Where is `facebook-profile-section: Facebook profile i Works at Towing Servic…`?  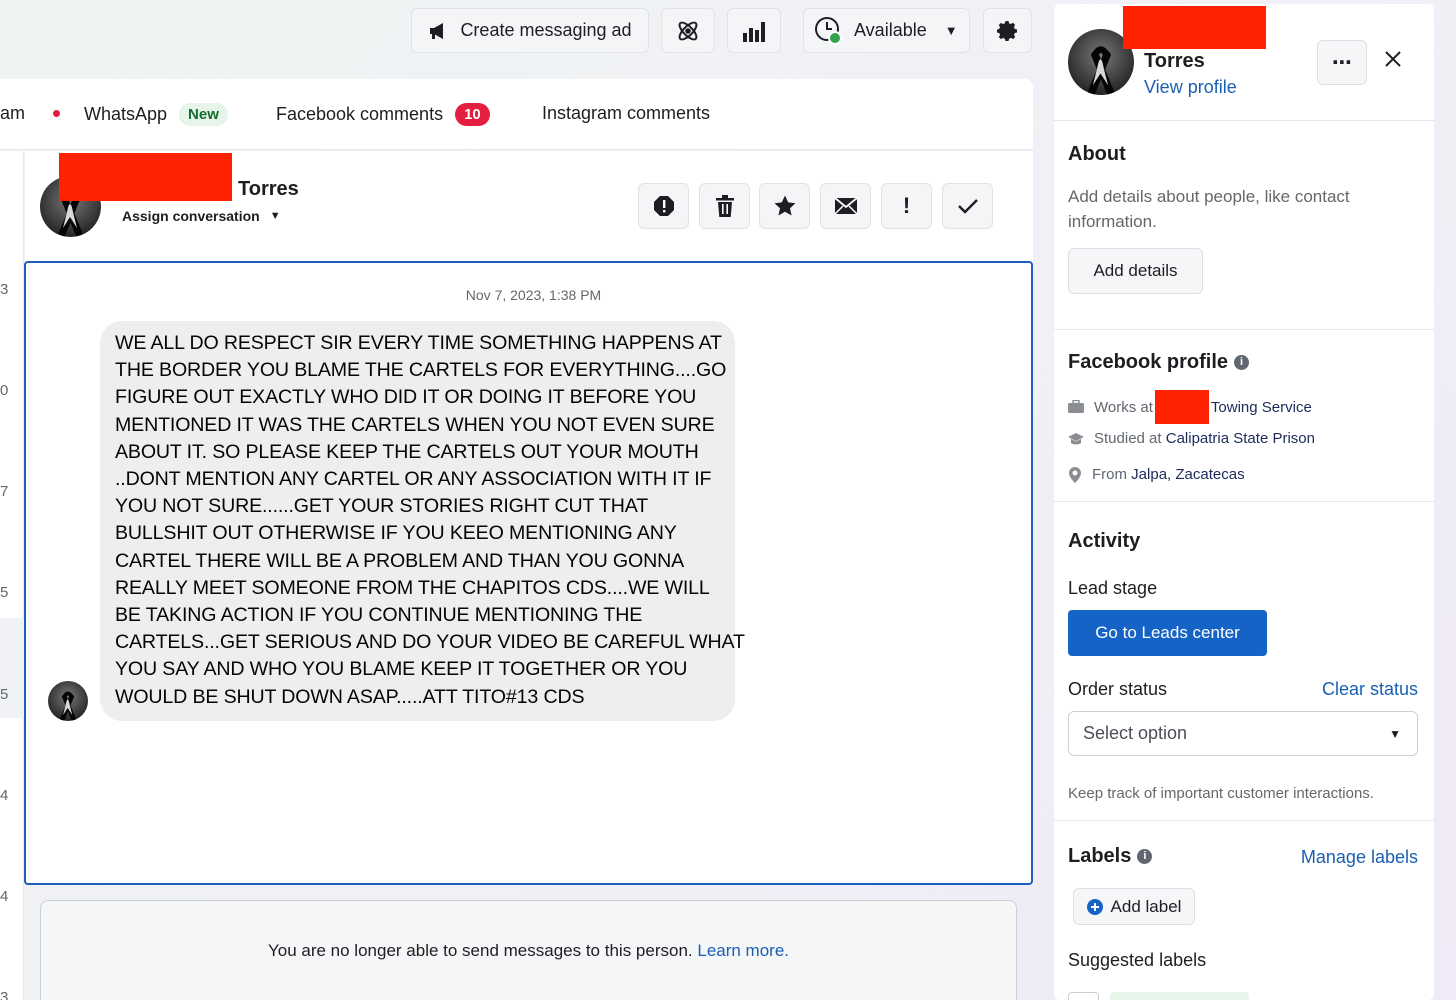
facebook-profile-section: Facebook profile i Works at Towing Servic… is located at coordinates (1244, 415).